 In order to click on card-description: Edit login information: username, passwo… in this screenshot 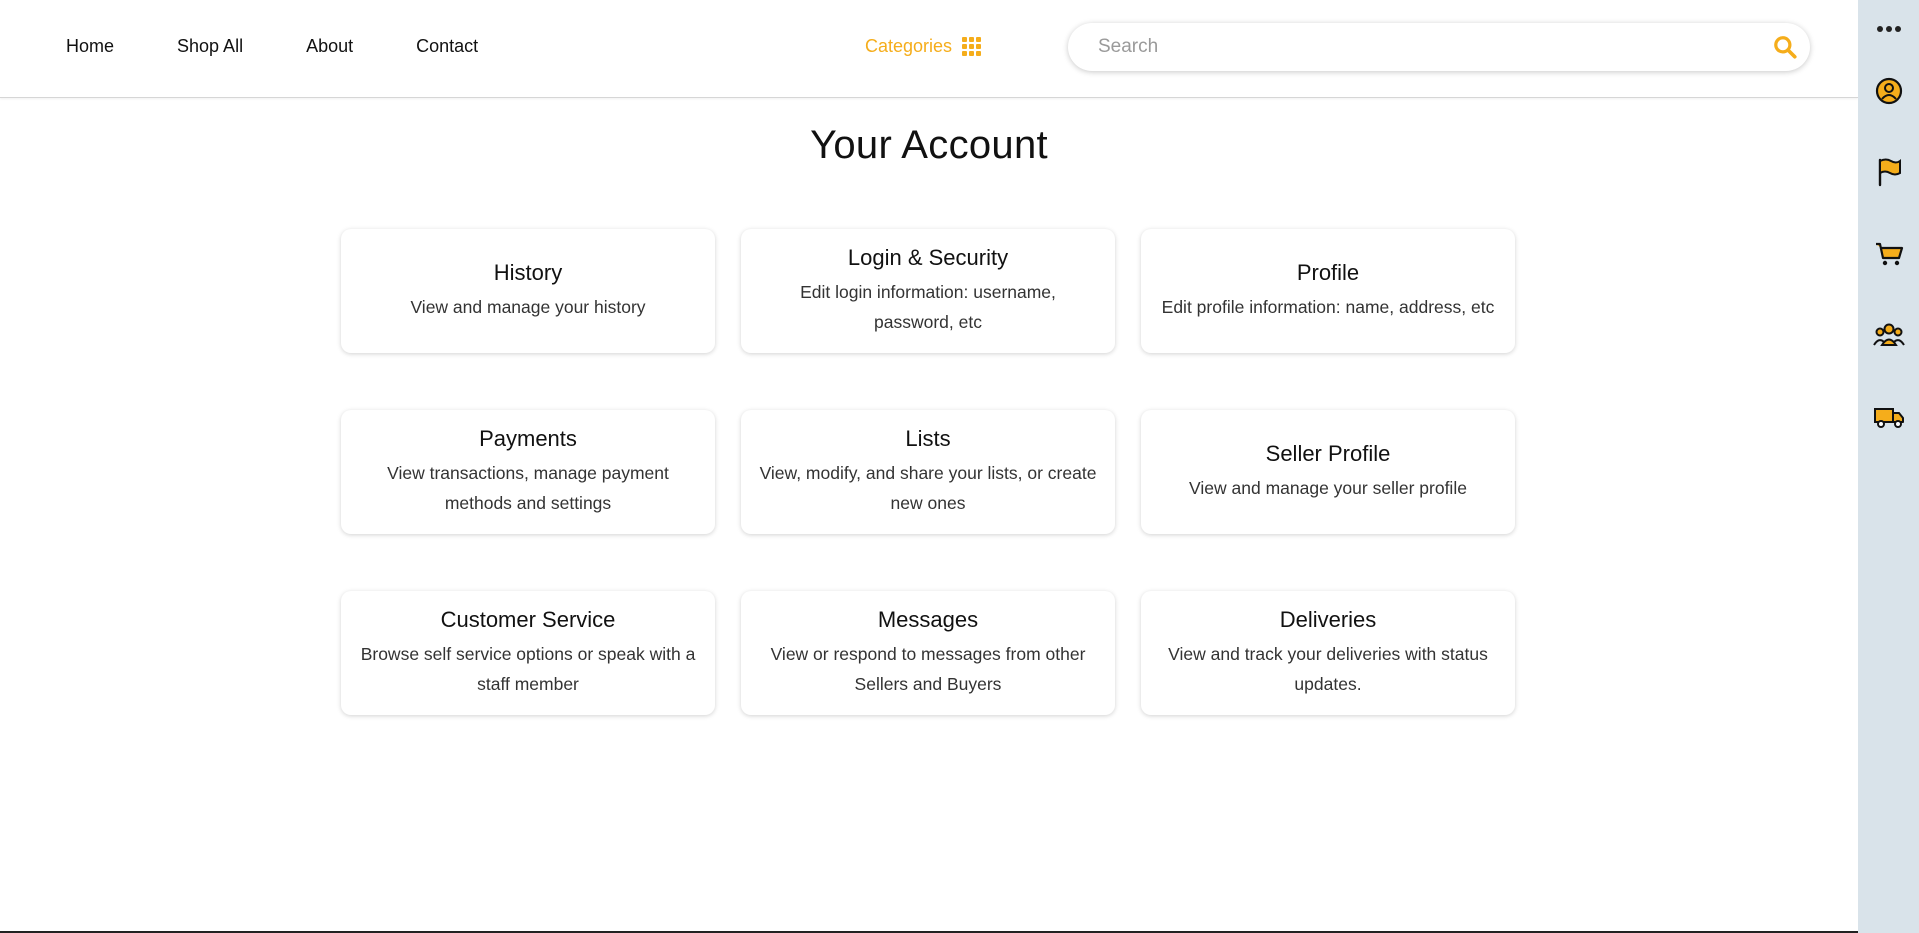, I will do `click(928, 307)`.